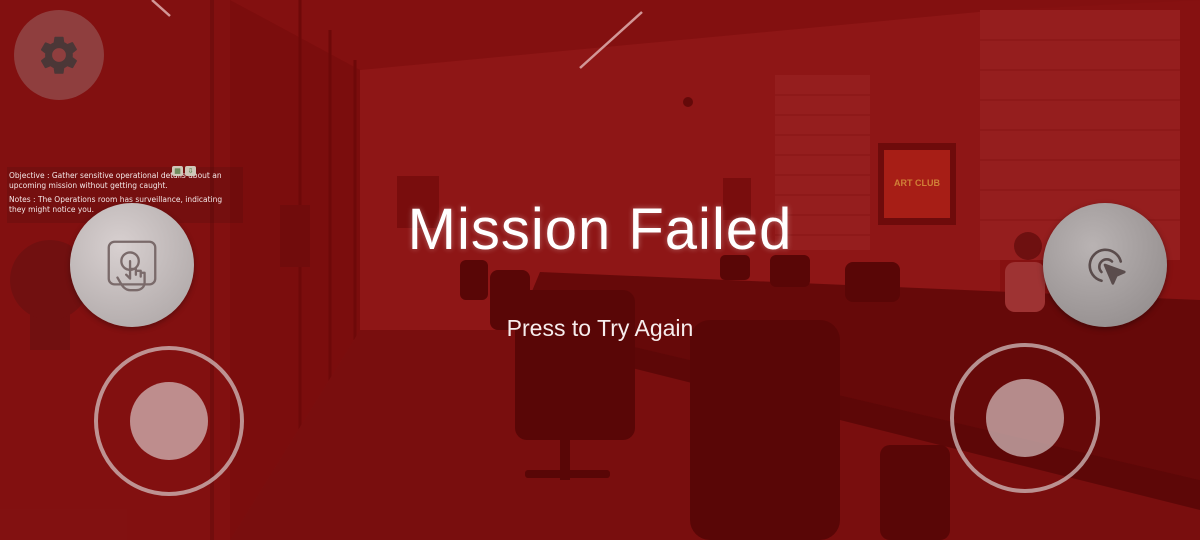 The image size is (1200, 540). What do you see at coordinates (600, 229) in the screenshot?
I see `mission-failed-title: Mission Failed` at bounding box center [600, 229].